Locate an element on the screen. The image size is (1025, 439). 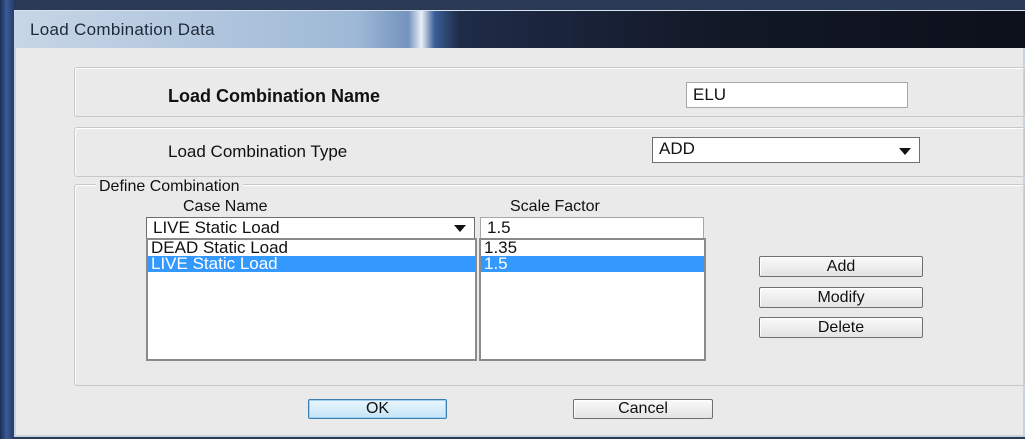
combination-type-label: Load Combination Type is located at coordinates (258, 151).